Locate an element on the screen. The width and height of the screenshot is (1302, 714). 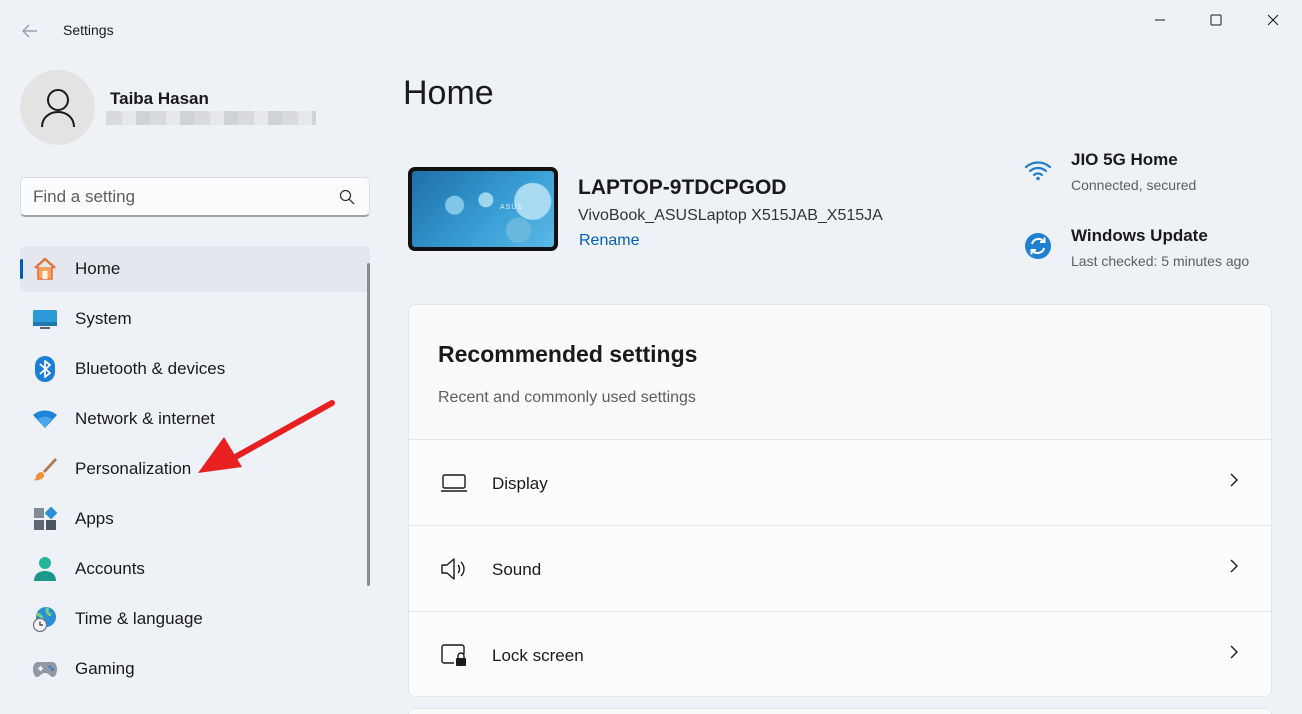
back-arrow-icon is located at coordinates (29, 31).